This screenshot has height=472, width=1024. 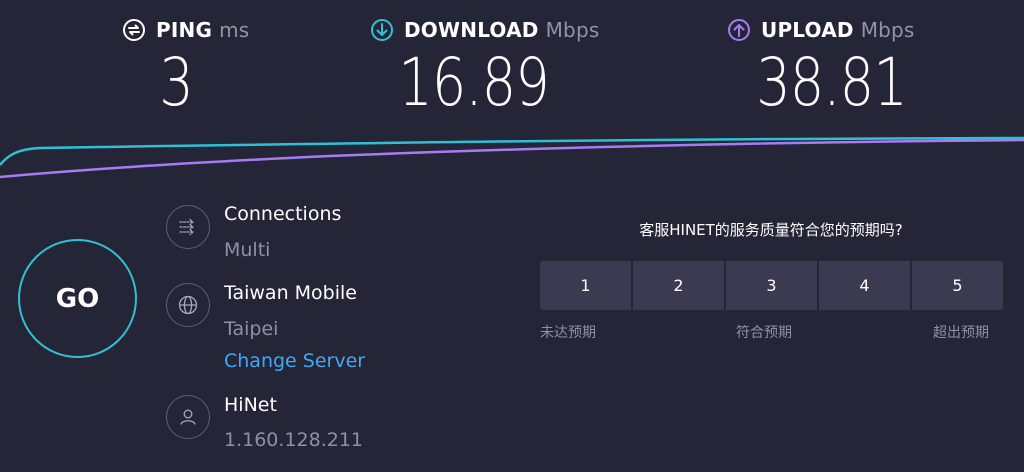 What do you see at coordinates (188, 417) in the screenshot?
I see `user-icon` at bounding box center [188, 417].